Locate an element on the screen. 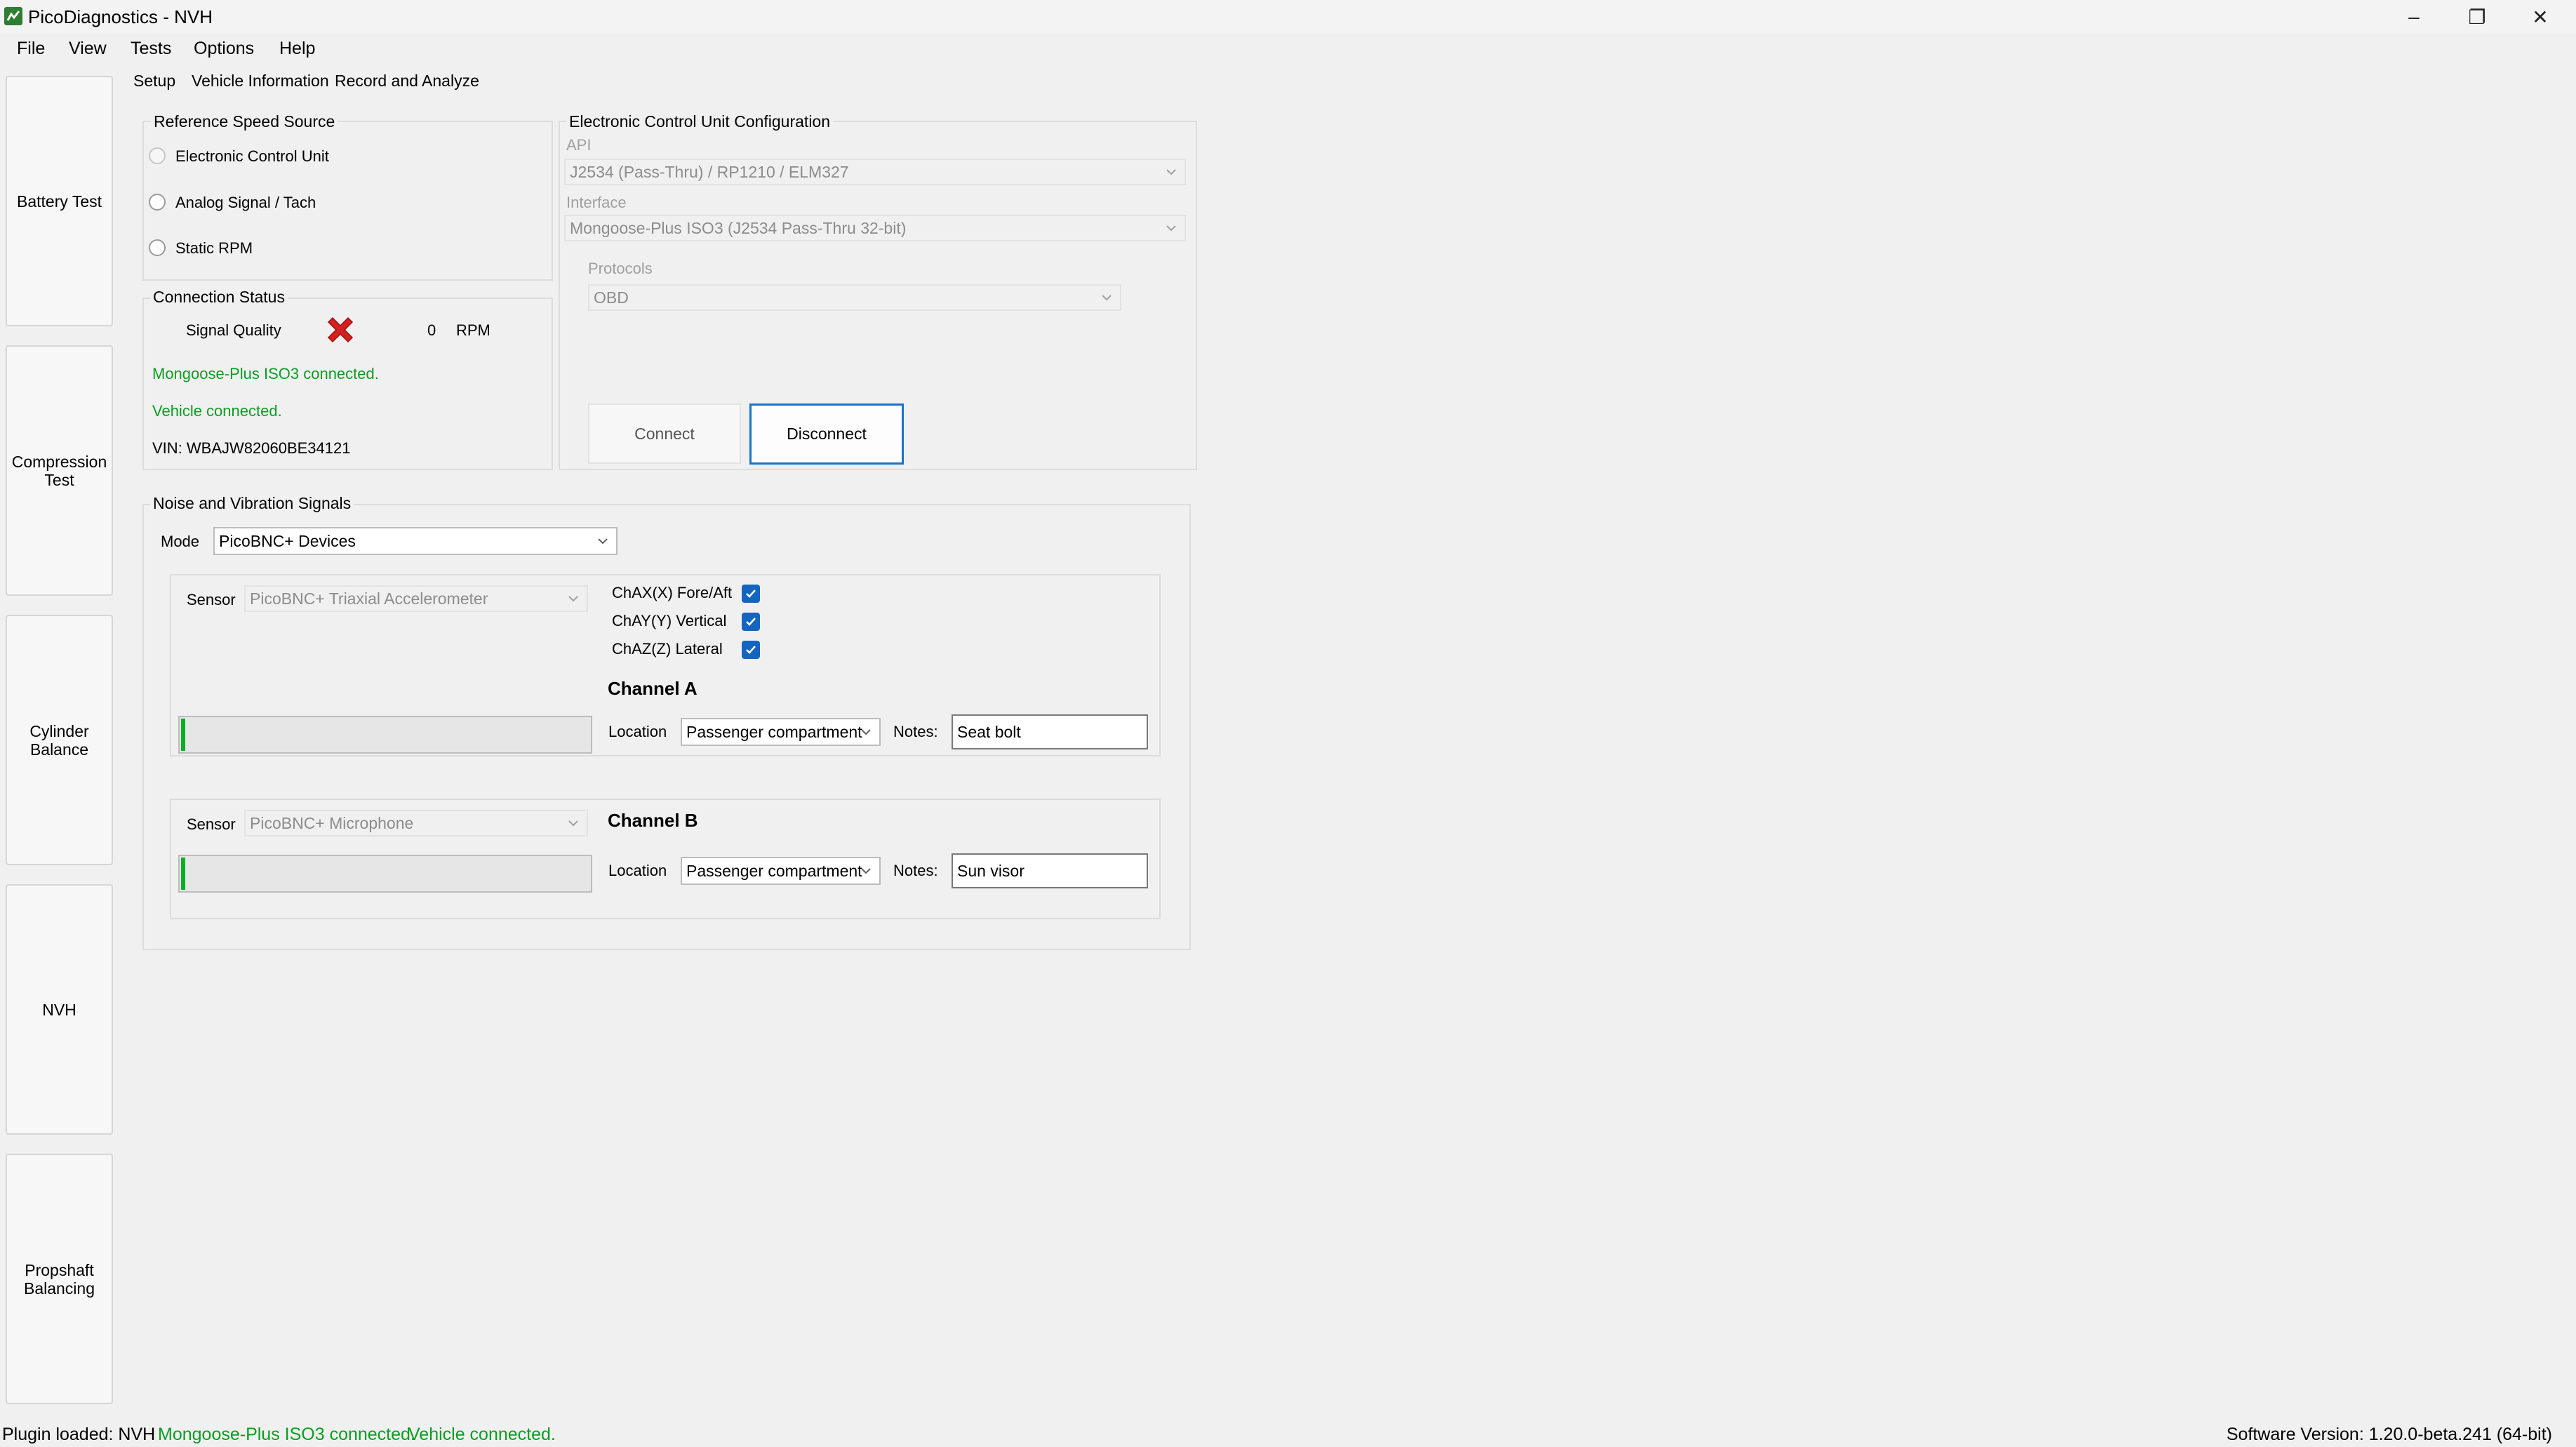  protocols-dropdown: OBD is located at coordinates (854, 297).